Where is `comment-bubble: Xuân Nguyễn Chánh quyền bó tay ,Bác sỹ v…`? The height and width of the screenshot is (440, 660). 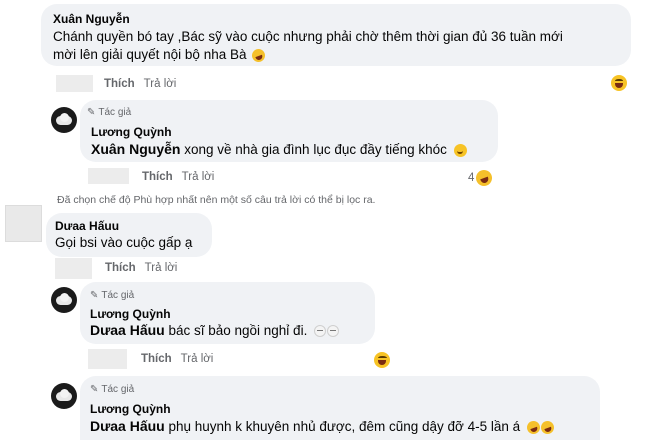 comment-bubble: Xuân Nguyễn Chánh quyền bó tay ,Bác sỹ v… is located at coordinates (336, 35).